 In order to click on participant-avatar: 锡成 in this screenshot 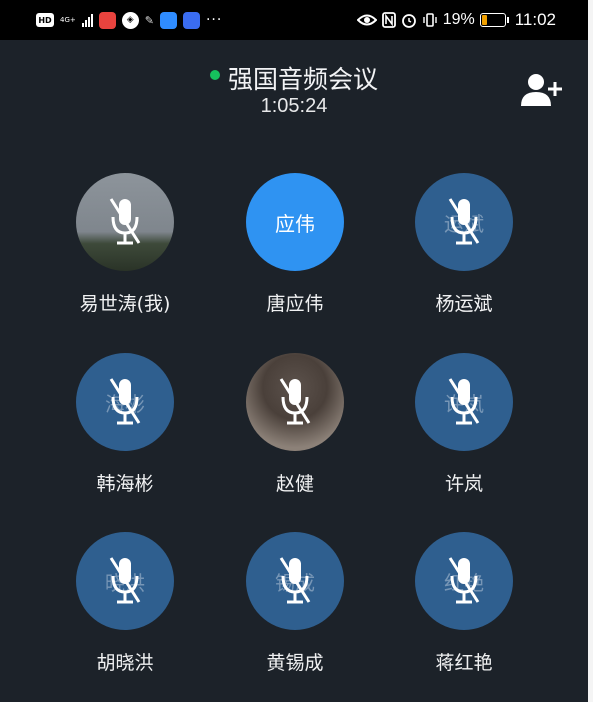, I will do `click(295, 581)`.